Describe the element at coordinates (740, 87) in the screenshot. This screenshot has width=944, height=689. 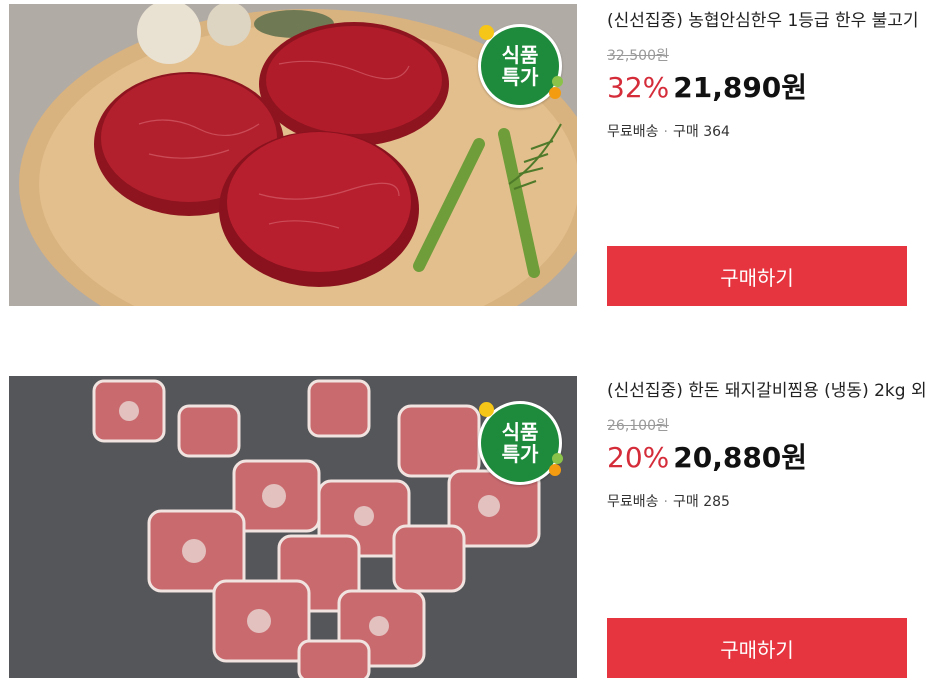
I see `sale-price: 21,890원` at that location.